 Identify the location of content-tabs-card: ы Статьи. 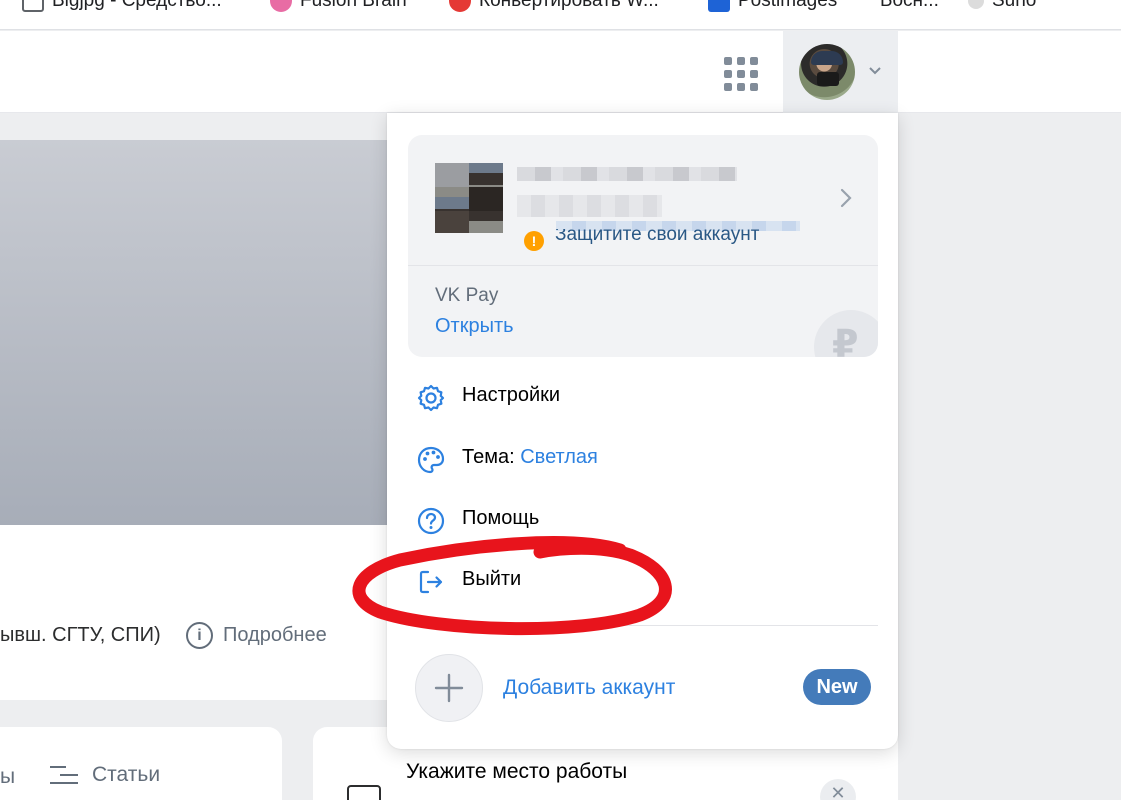
(141, 763).